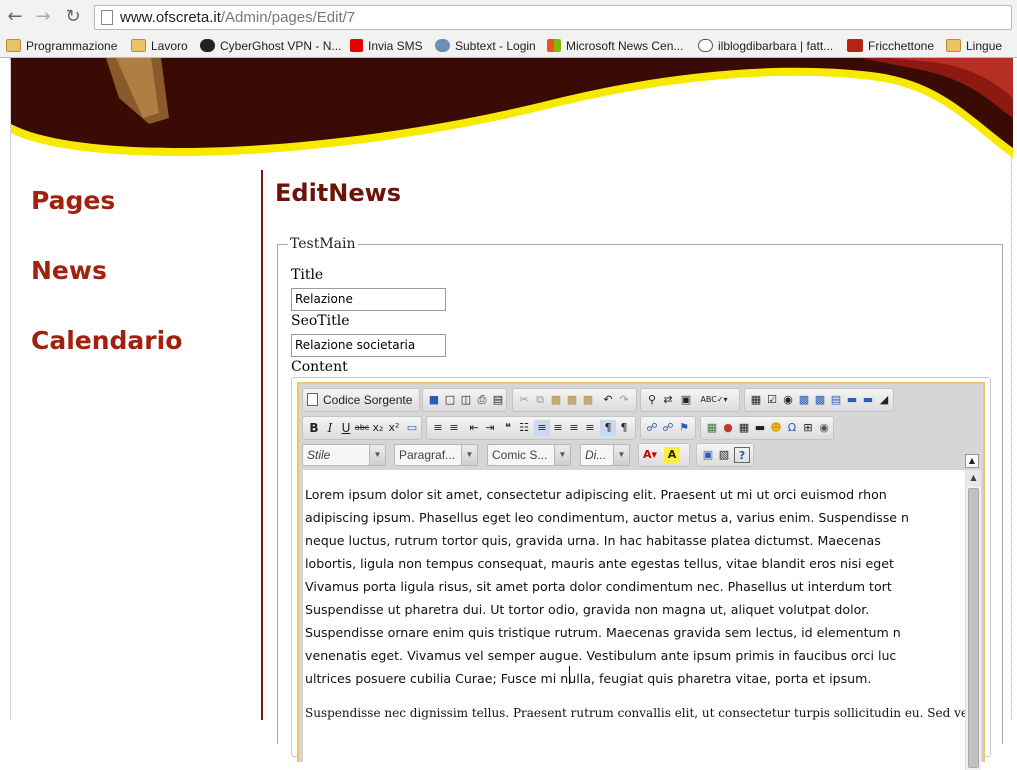  What do you see at coordinates (824, 428) in the screenshot?
I see `iframe-icon: ◉` at bounding box center [824, 428].